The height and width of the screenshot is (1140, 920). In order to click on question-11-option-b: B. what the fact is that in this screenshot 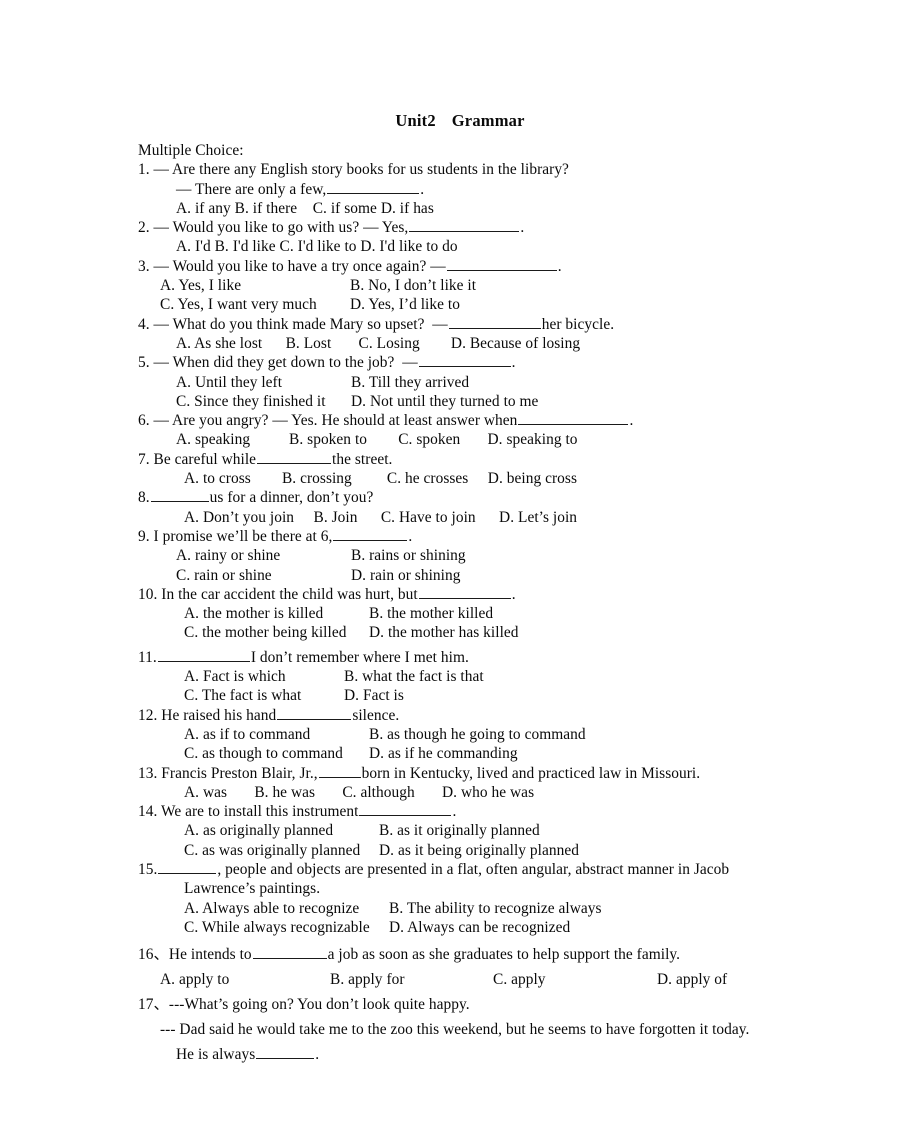, I will do `click(414, 676)`.